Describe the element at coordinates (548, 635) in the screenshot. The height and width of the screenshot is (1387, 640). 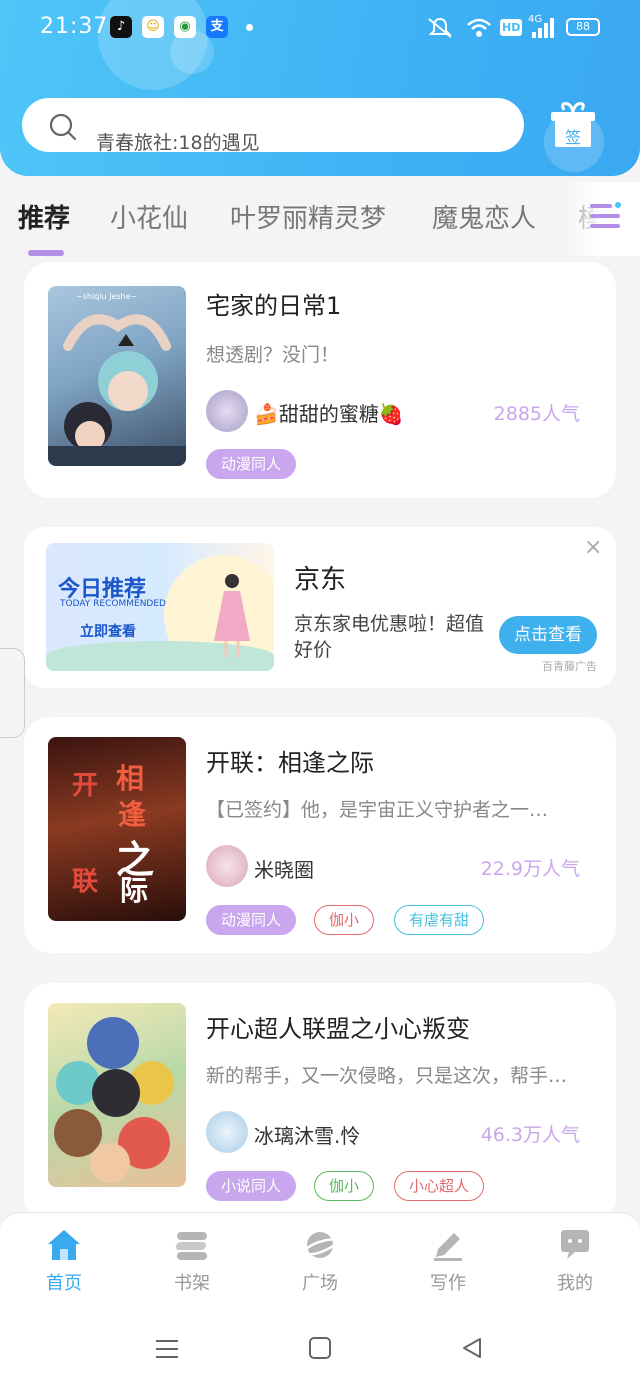
I see `ad-view-button: 点击查看` at that location.